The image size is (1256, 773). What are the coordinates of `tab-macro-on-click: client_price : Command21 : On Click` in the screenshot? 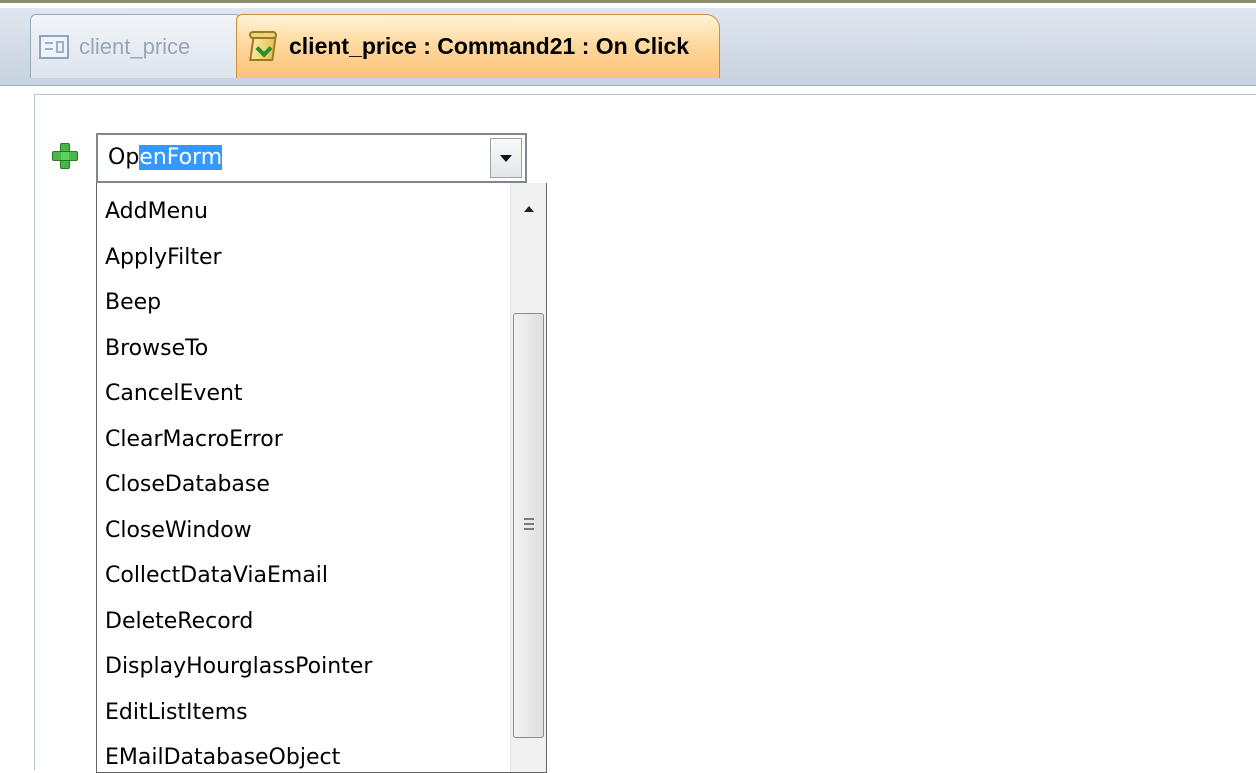 It's located at (478, 46).